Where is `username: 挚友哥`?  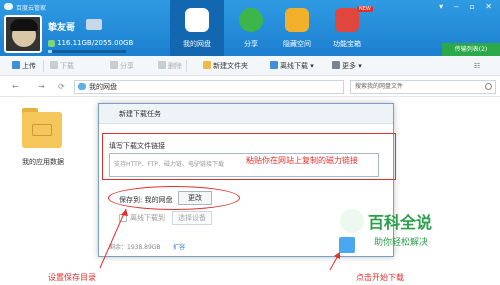 username: 挚友哥 is located at coordinates (61, 26).